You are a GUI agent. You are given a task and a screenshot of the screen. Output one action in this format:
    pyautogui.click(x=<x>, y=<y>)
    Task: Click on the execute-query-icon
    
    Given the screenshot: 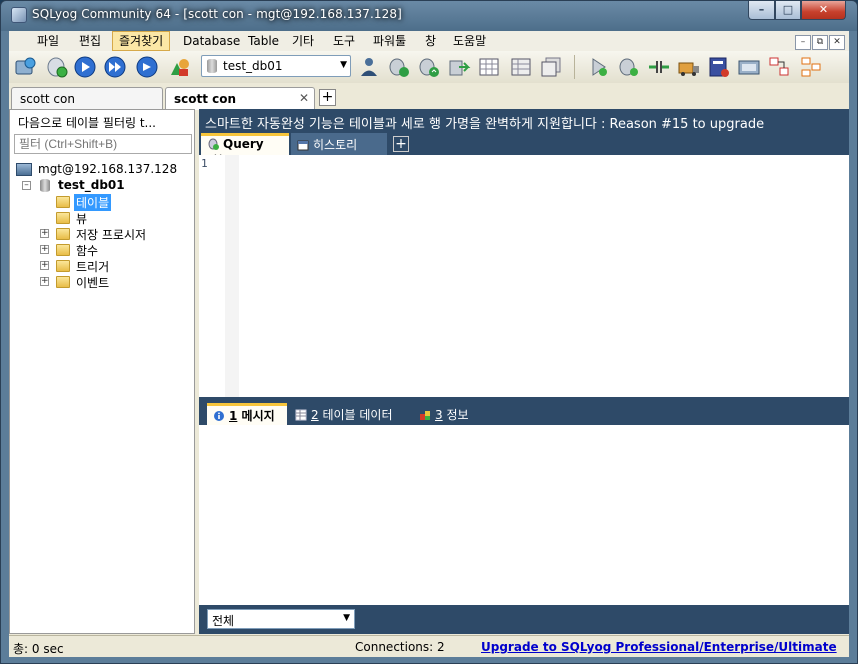 What is the action you would take?
    pyautogui.click(x=85, y=67)
    